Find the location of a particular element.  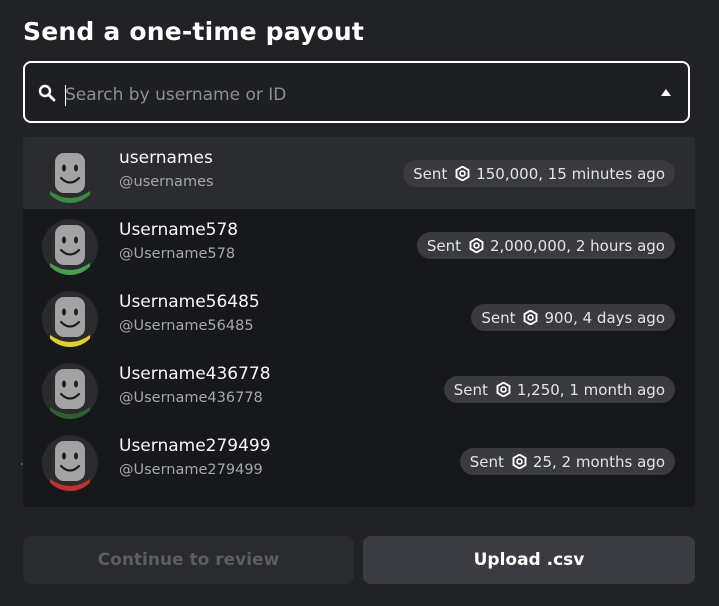

user-handle: @Username279499 is located at coordinates (191, 470).